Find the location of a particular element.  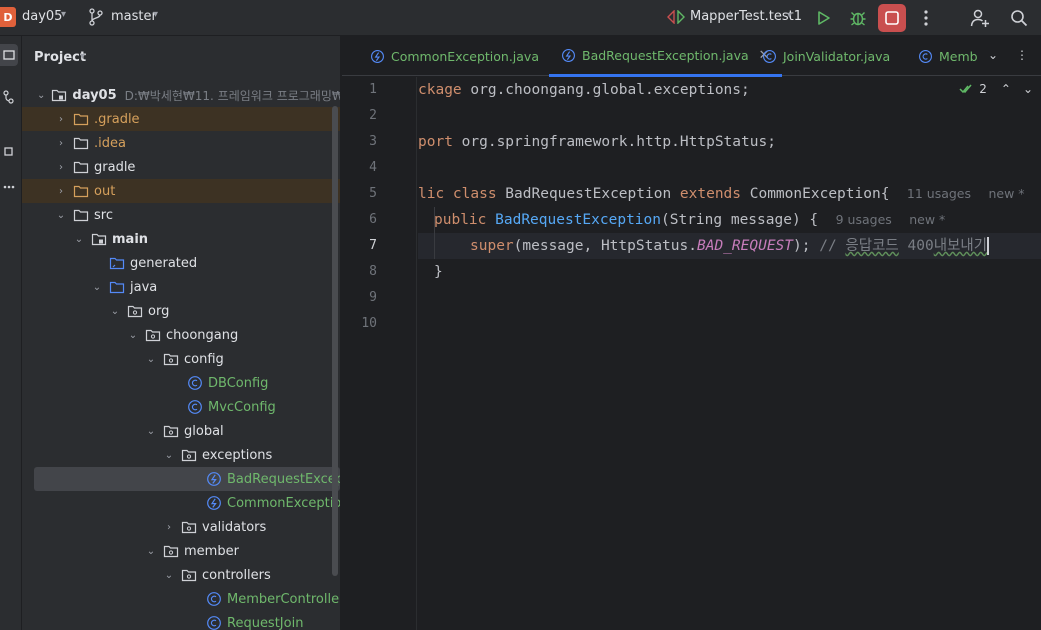

search-button is located at coordinates (1019, 18).